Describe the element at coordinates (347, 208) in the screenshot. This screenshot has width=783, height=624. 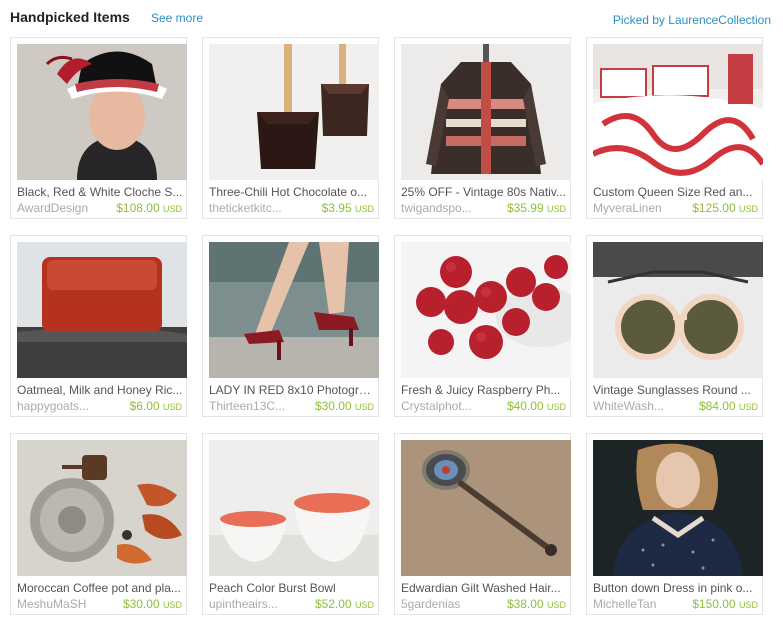
I see `item-price: $3.95 USD` at that location.